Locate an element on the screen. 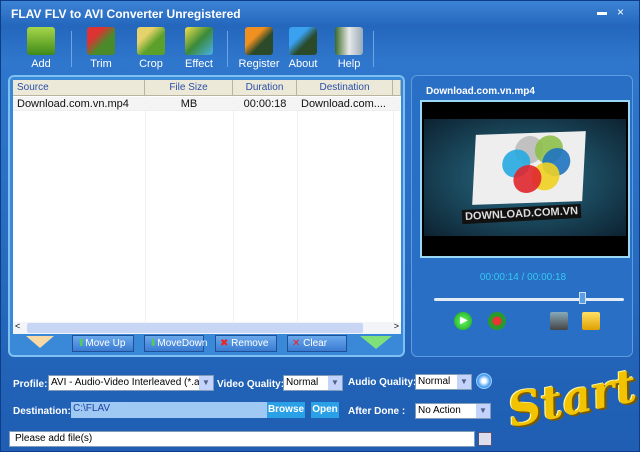 Image resolution: width=640 pixels, height=452 pixels. toolbar-register-button: Register is located at coordinates (259, 48).